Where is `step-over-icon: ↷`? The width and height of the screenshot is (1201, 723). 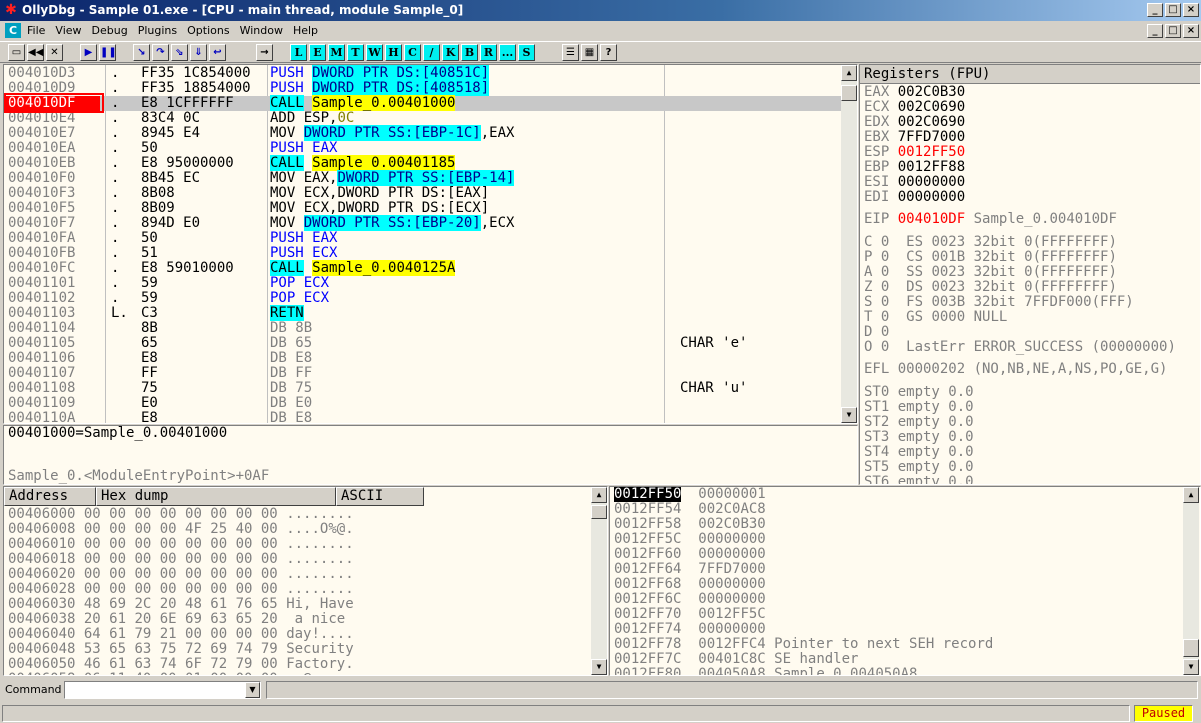 step-over-icon: ↷ is located at coordinates (160, 52).